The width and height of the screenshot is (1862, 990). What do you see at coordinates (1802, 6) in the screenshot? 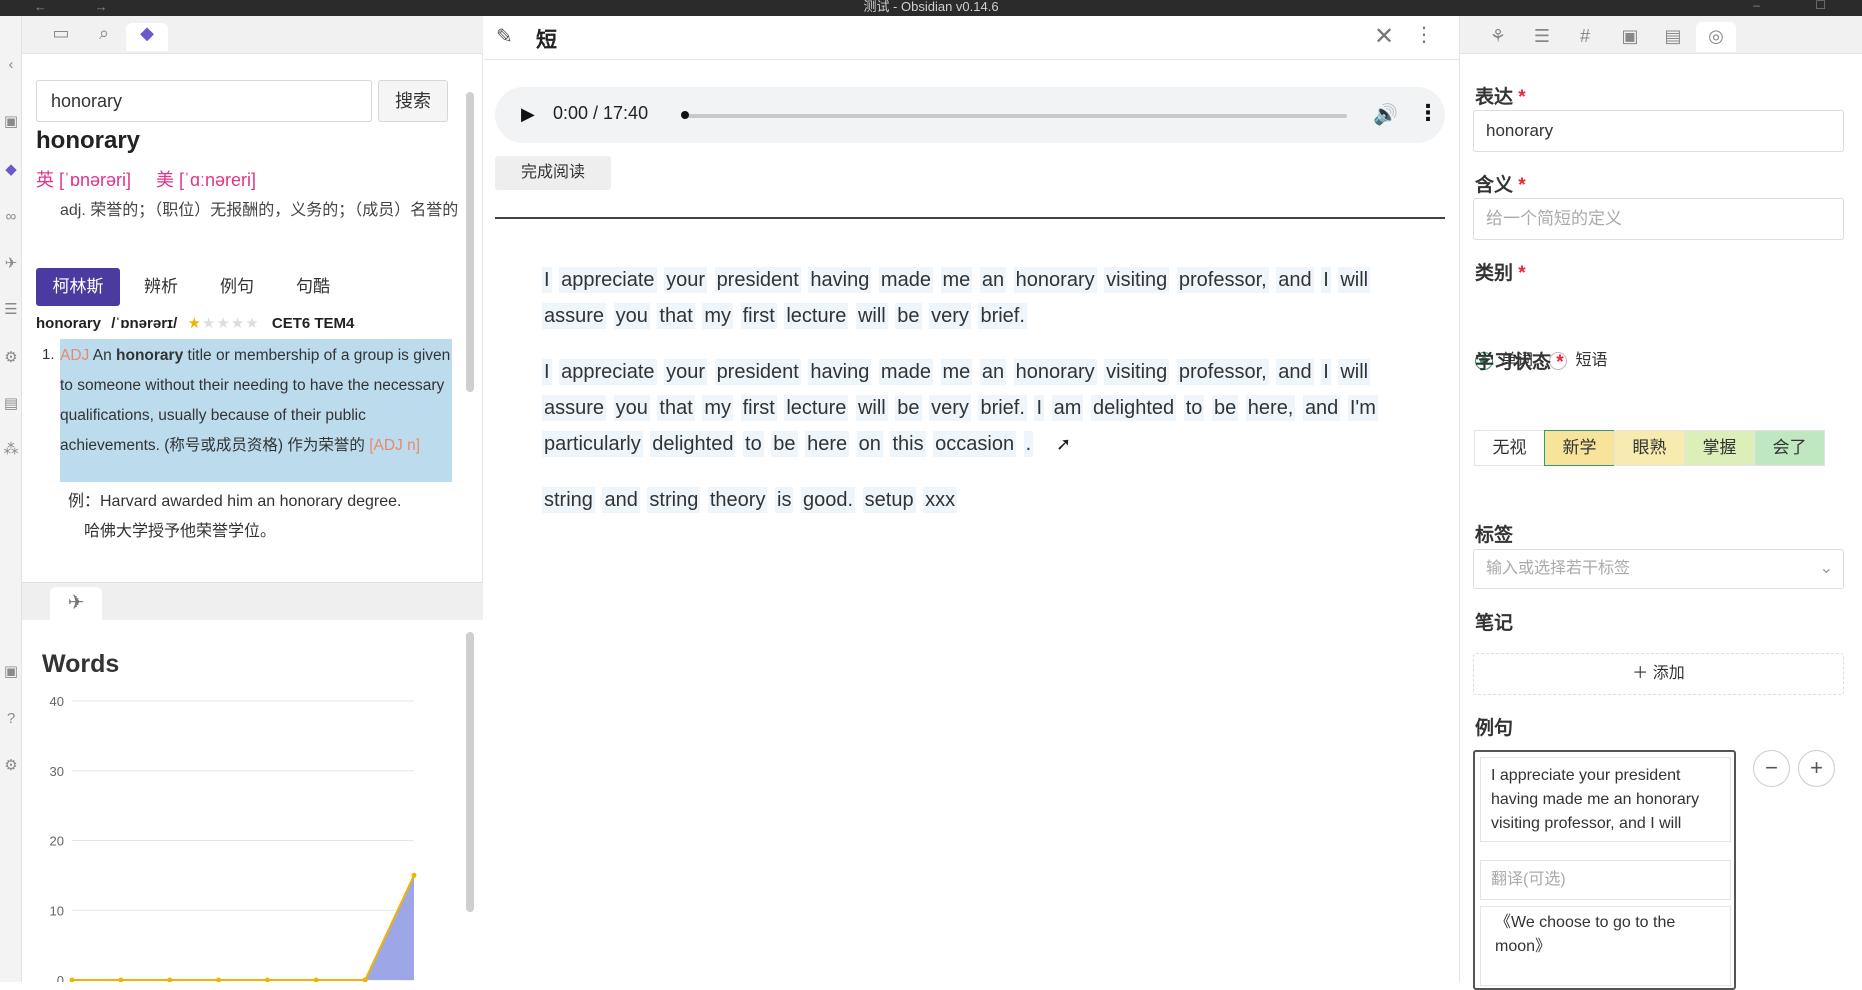
I see `window-controls: – ☐` at bounding box center [1802, 6].